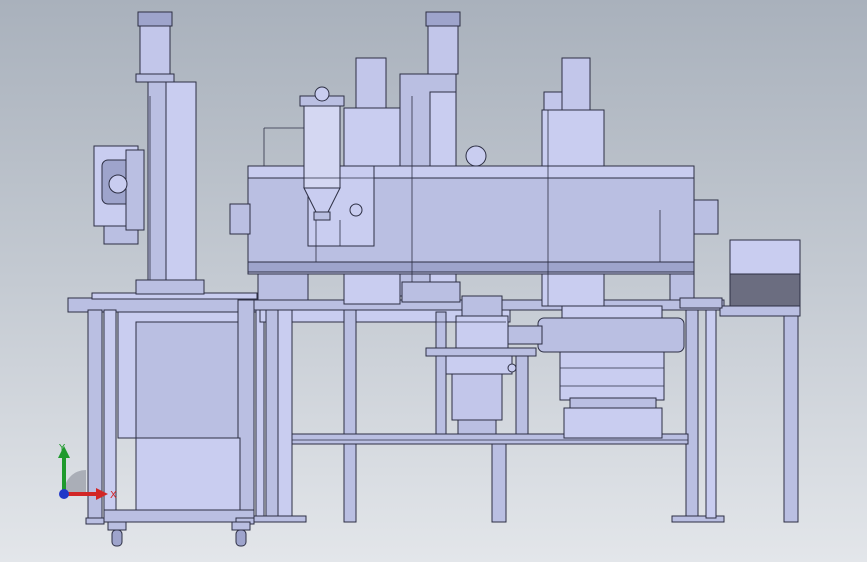 This screenshot has height=562, width=867. What do you see at coordinates (113, 495) in the screenshot?
I see `x-axis-label: X` at bounding box center [113, 495].